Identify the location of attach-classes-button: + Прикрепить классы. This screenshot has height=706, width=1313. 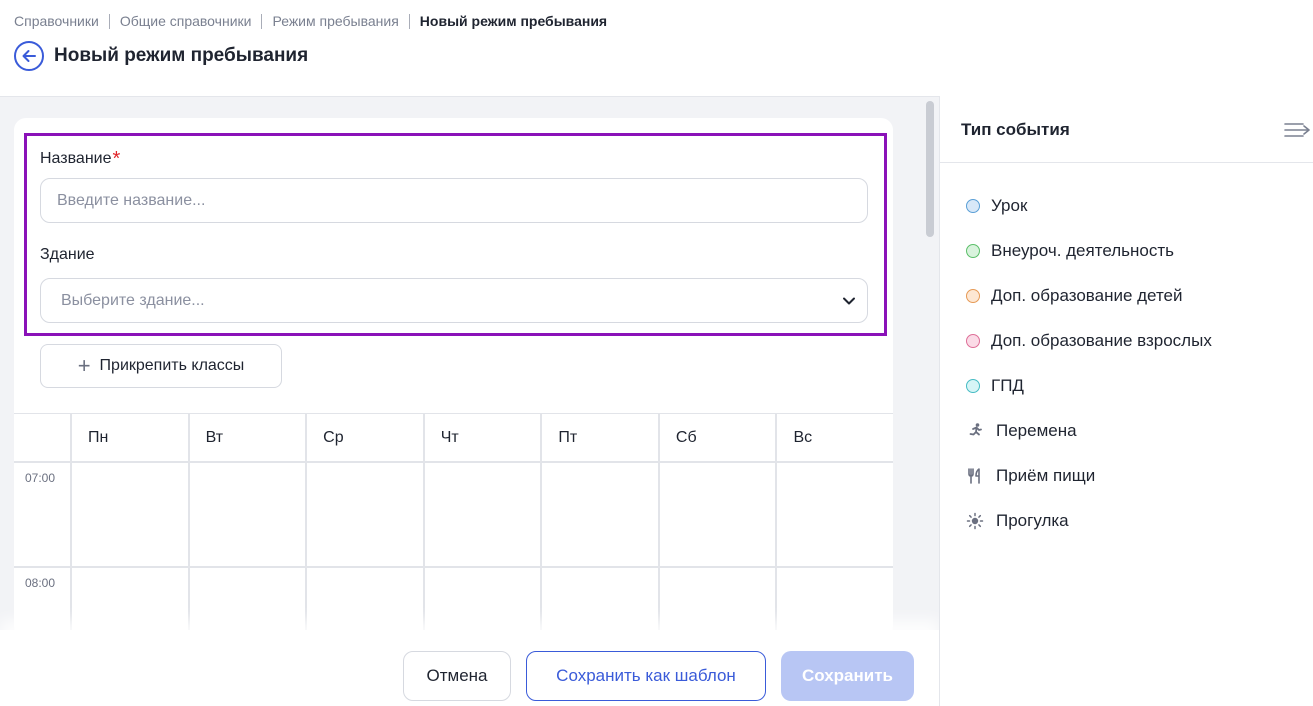
(161, 366).